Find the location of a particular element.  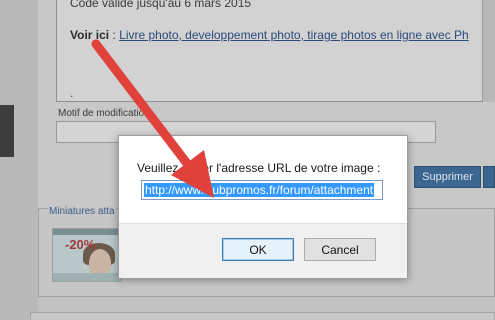

thumbnail-topbar is located at coordinates (87, 232).